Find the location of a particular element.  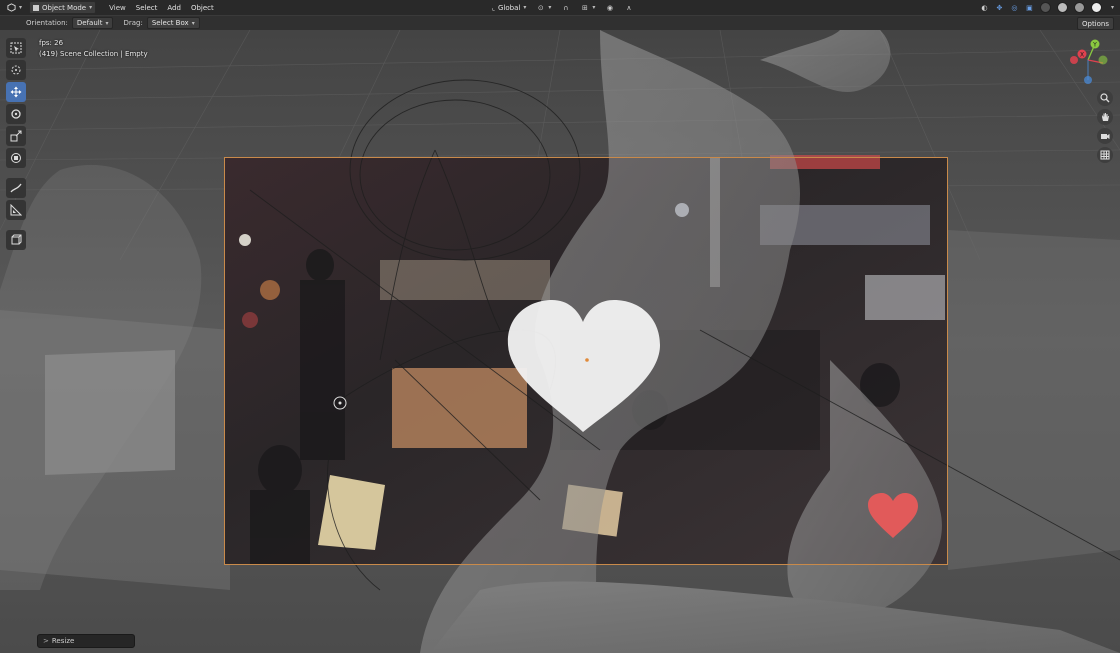

header-center-controls: ⌞ Global ▾ ⊙ ▾ ∩ ⊞ ▾ ◉ ∧ is located at coordinates (559, 7).